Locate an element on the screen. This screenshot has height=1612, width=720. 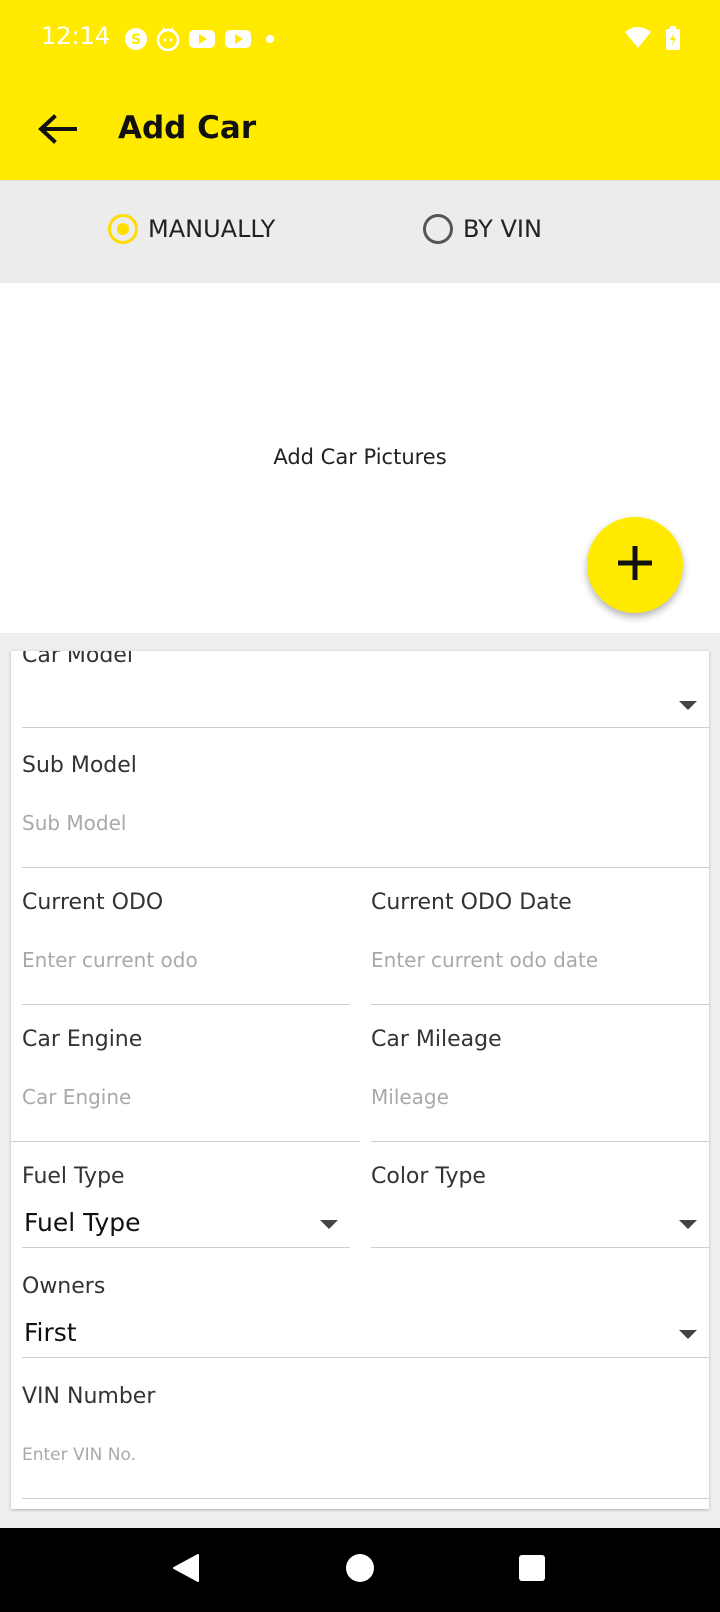
sub-model-underline is located at coordinates (365, 867).